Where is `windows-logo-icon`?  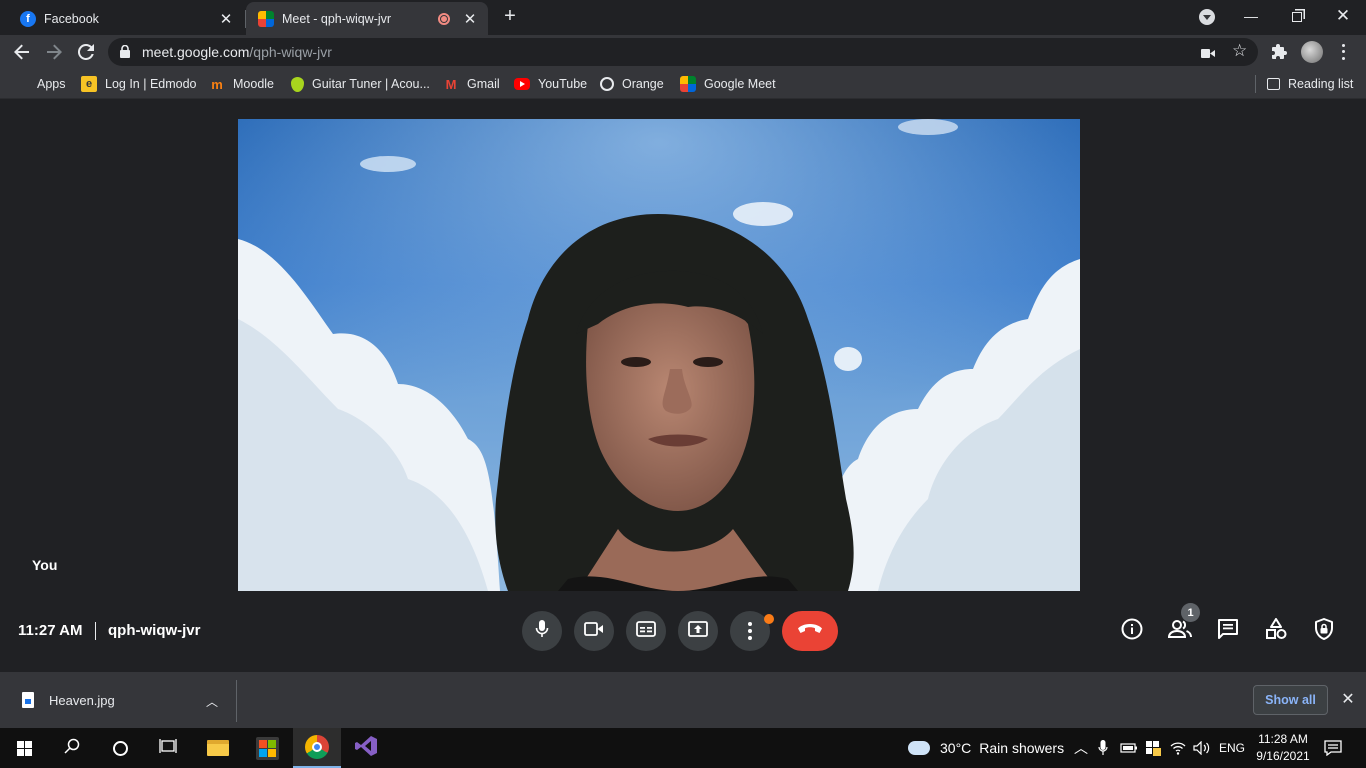 windows-logo-icon is located at coordinates (24, 748).